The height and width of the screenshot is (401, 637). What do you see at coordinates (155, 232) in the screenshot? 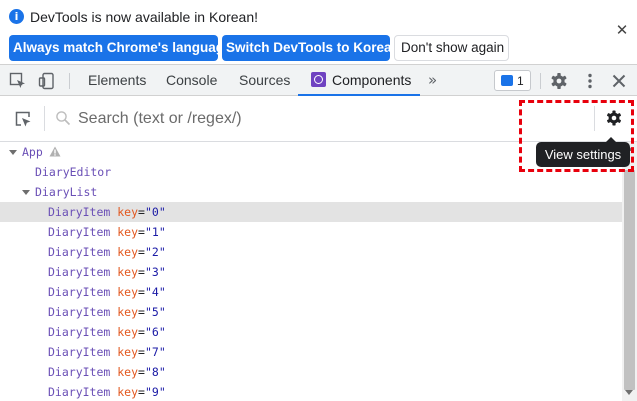
I see `prop-value: "1"` at bounding box center [155, 232].